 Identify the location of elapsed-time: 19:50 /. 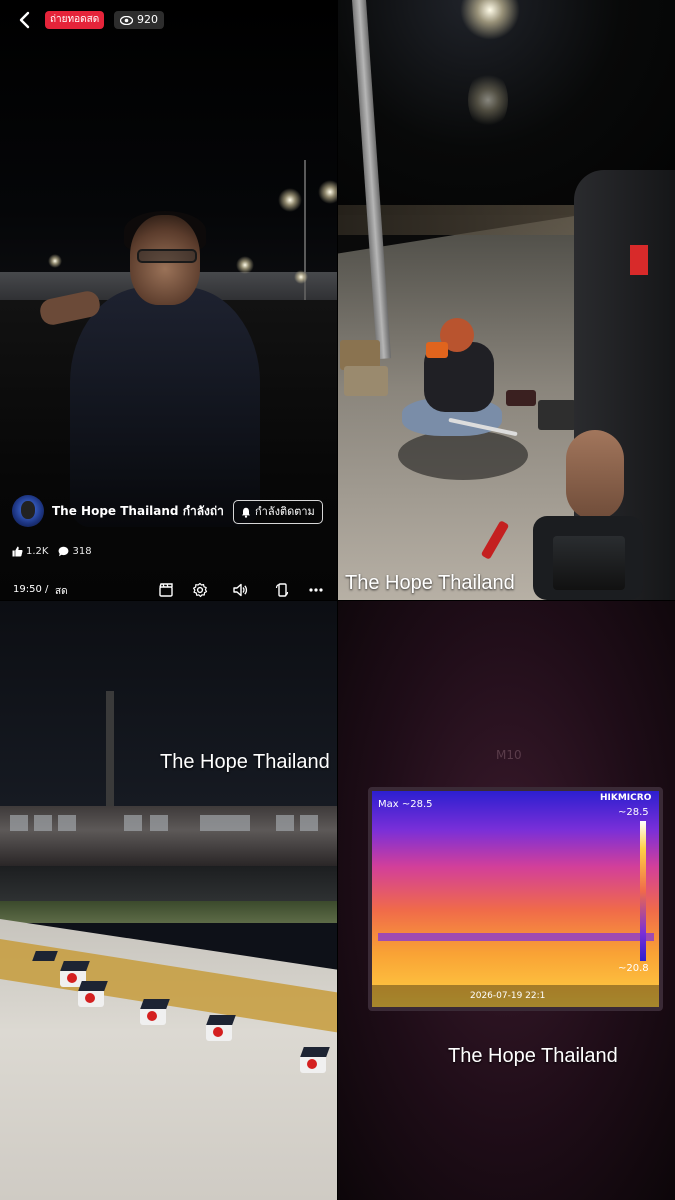
(31, 589).